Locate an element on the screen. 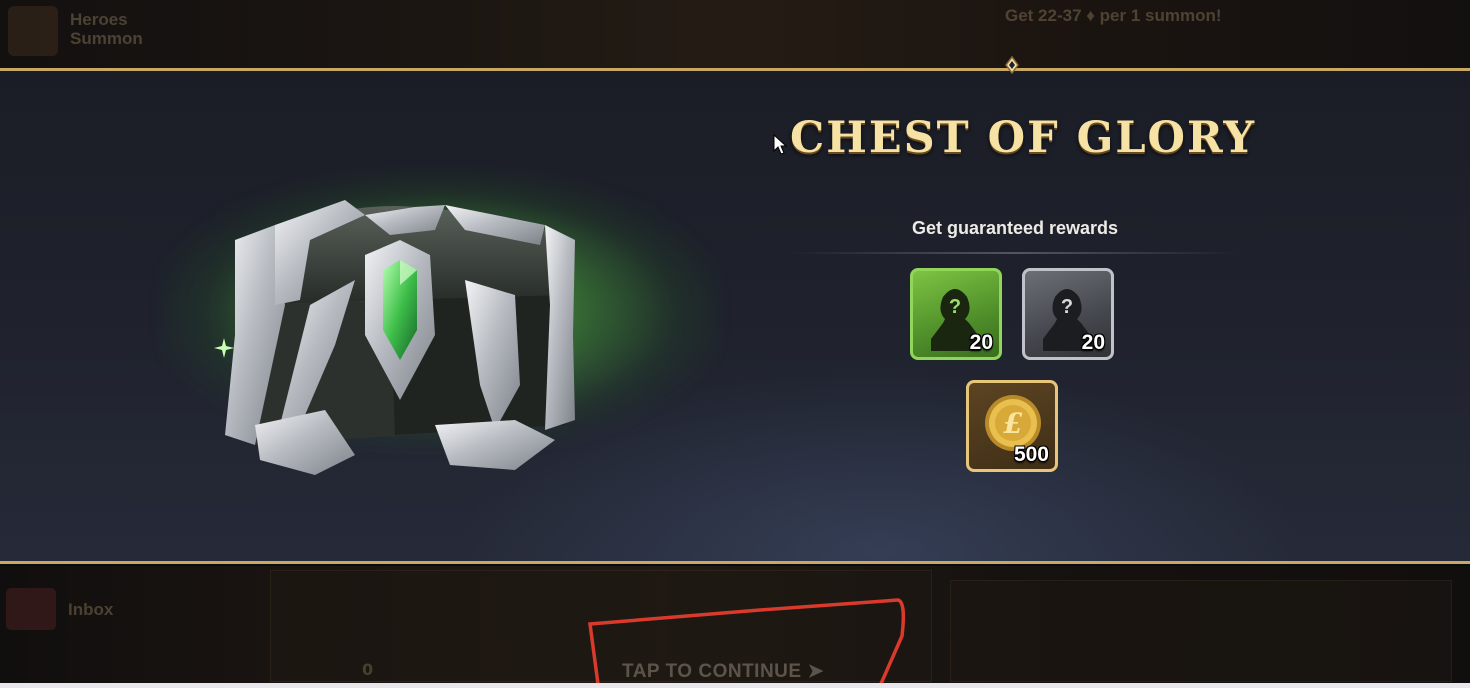  background-counter: 0 is located at coordinates (368, 669).